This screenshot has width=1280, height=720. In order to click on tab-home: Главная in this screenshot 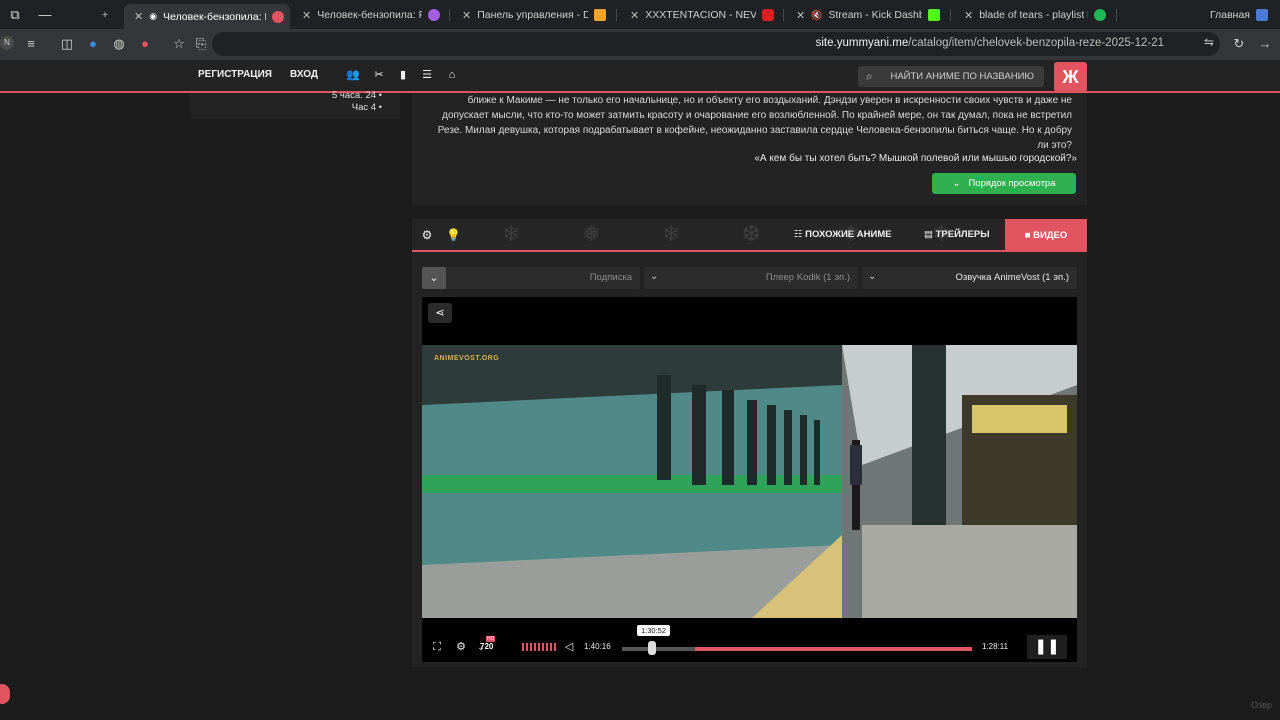, I will do `click(1230, 15)`.